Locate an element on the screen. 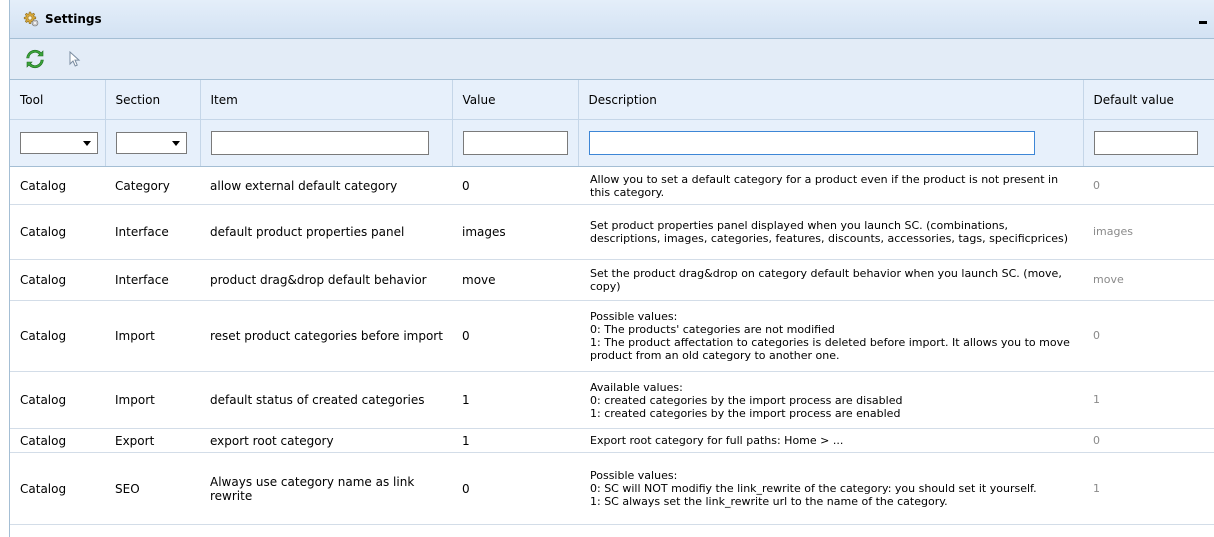 Image resolution: width=1214 pixels, height=537 pixels. refresh-icon is located at coordinates (35, 59).